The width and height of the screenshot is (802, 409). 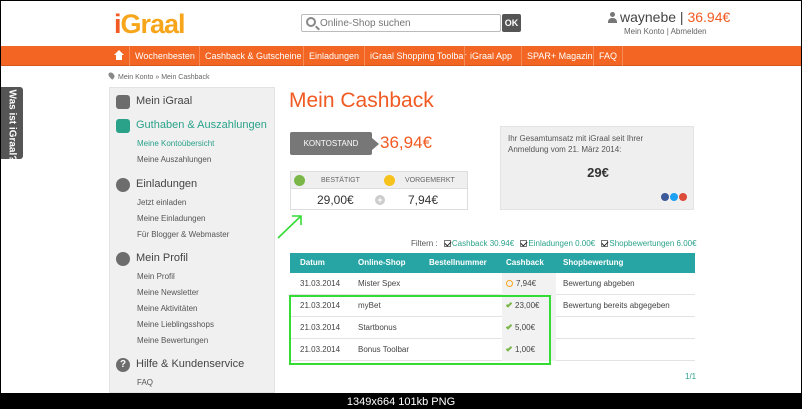 What do you see at coordinates (648, 17) in the screenshot?
I see `username: waynebe` at bounding box center [648, 17].